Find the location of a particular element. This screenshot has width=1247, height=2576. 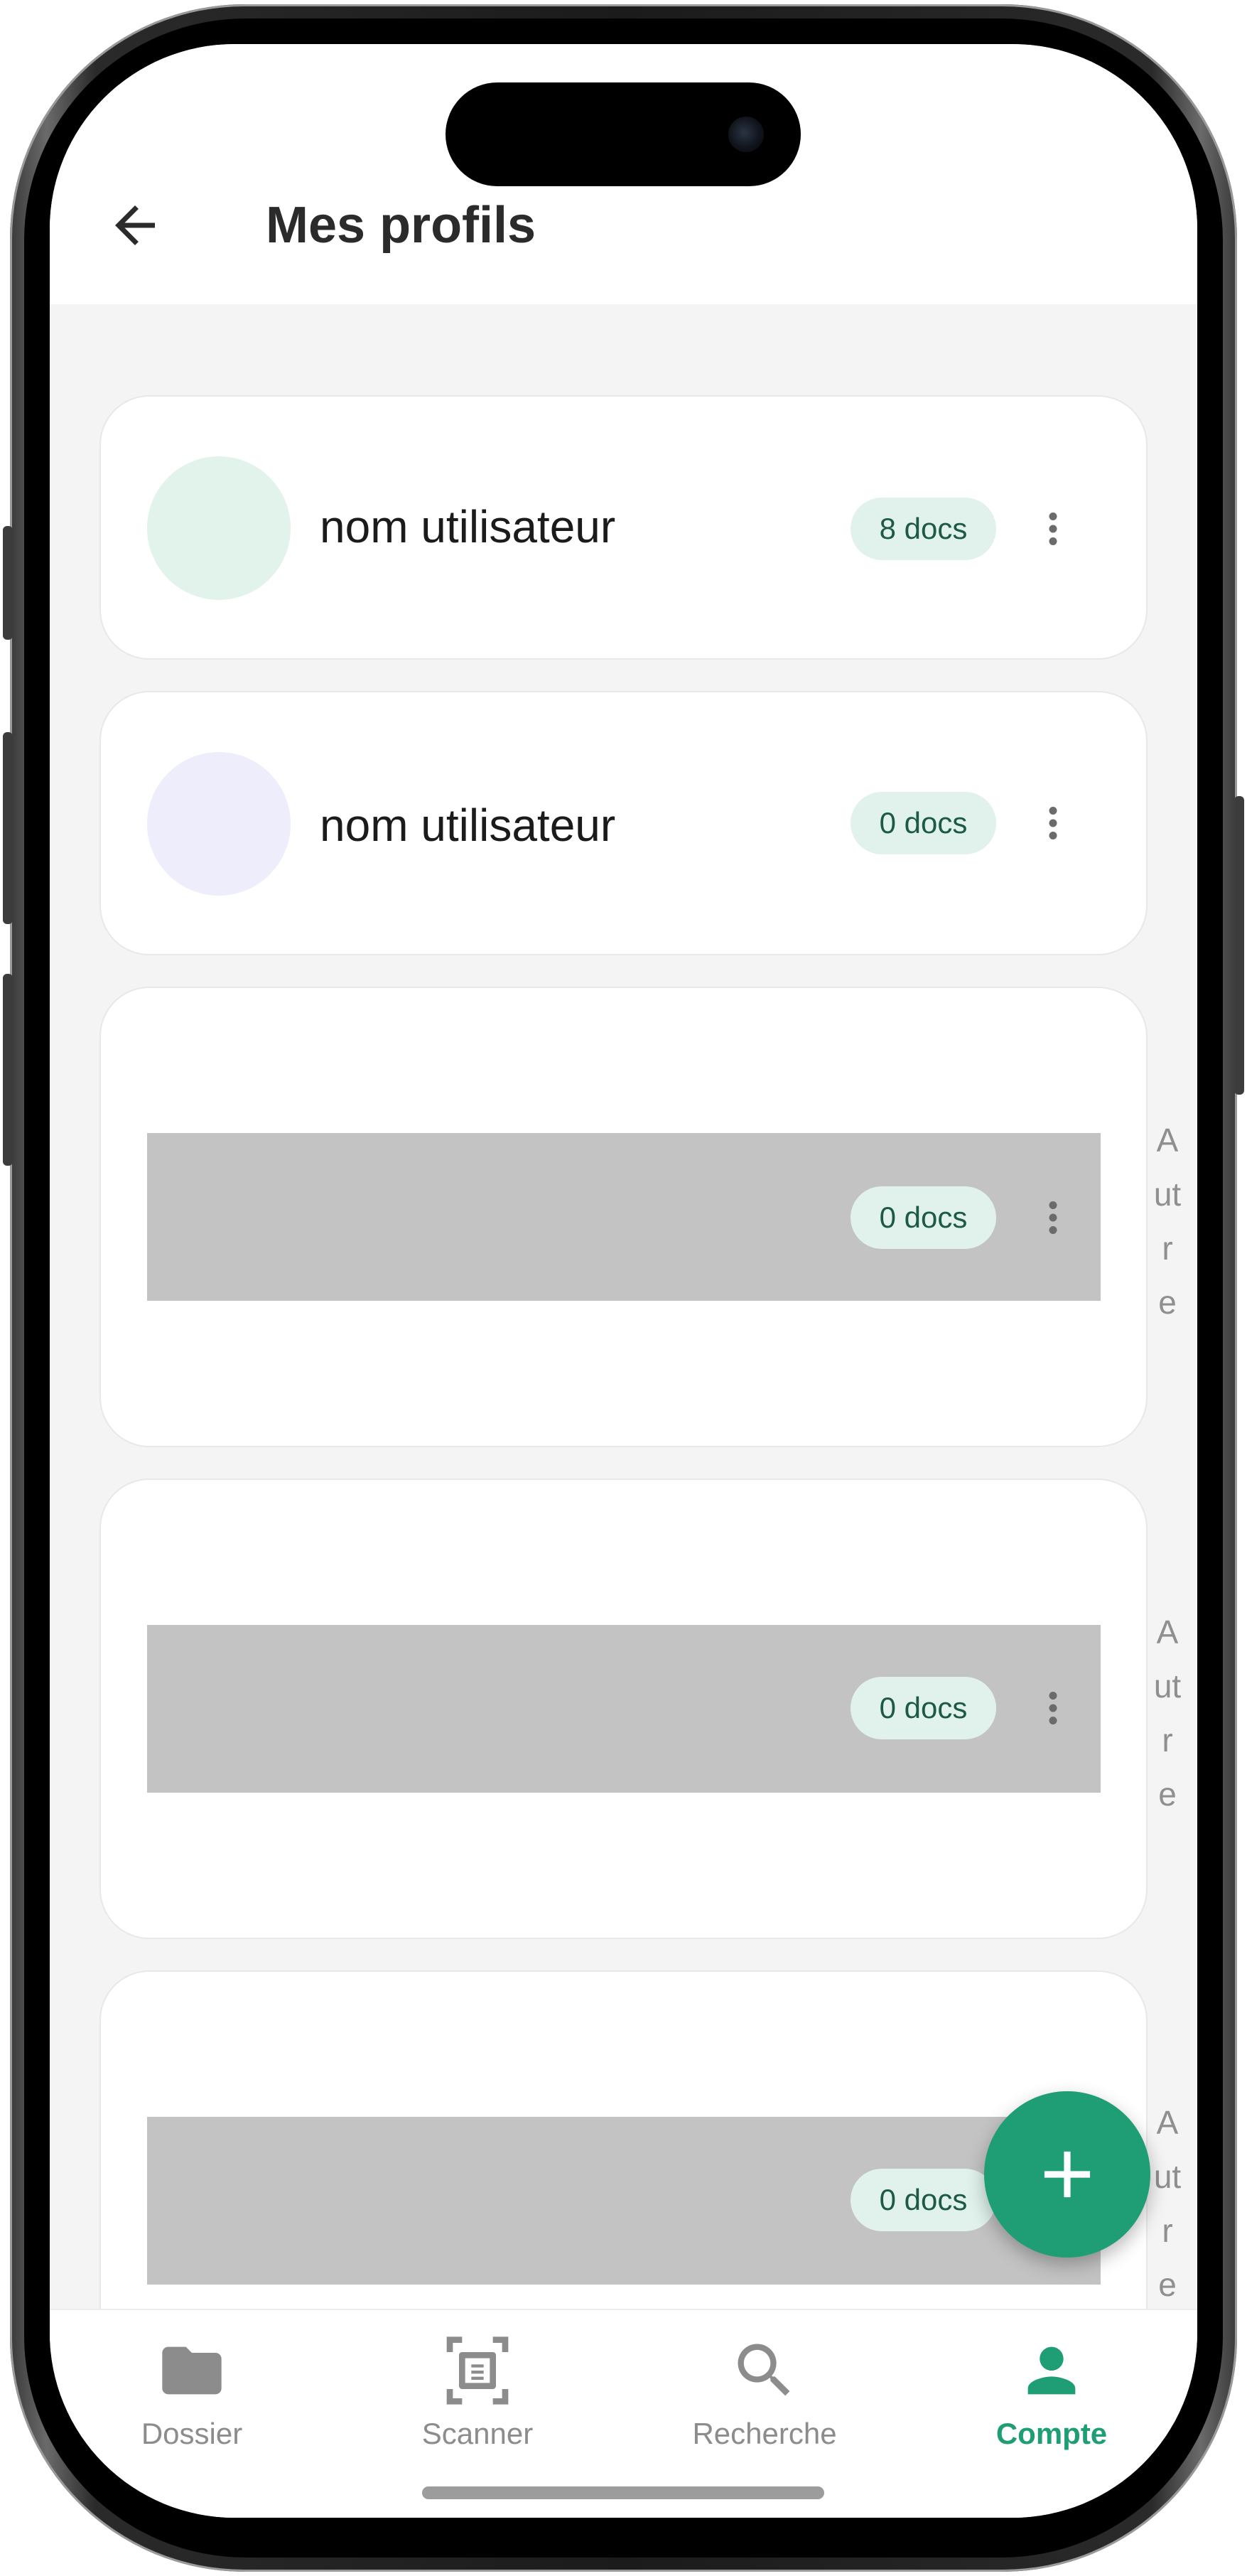

nav-label: Dossier is located at coordinates (192, 2433).